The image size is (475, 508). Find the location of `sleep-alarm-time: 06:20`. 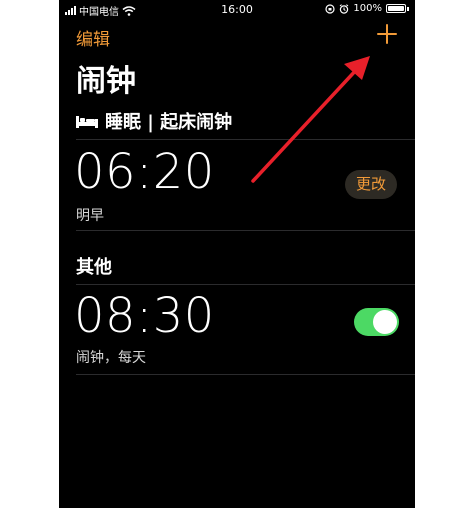

sleep-alarm-time: 06:20 is located at coordinates (144, 172).